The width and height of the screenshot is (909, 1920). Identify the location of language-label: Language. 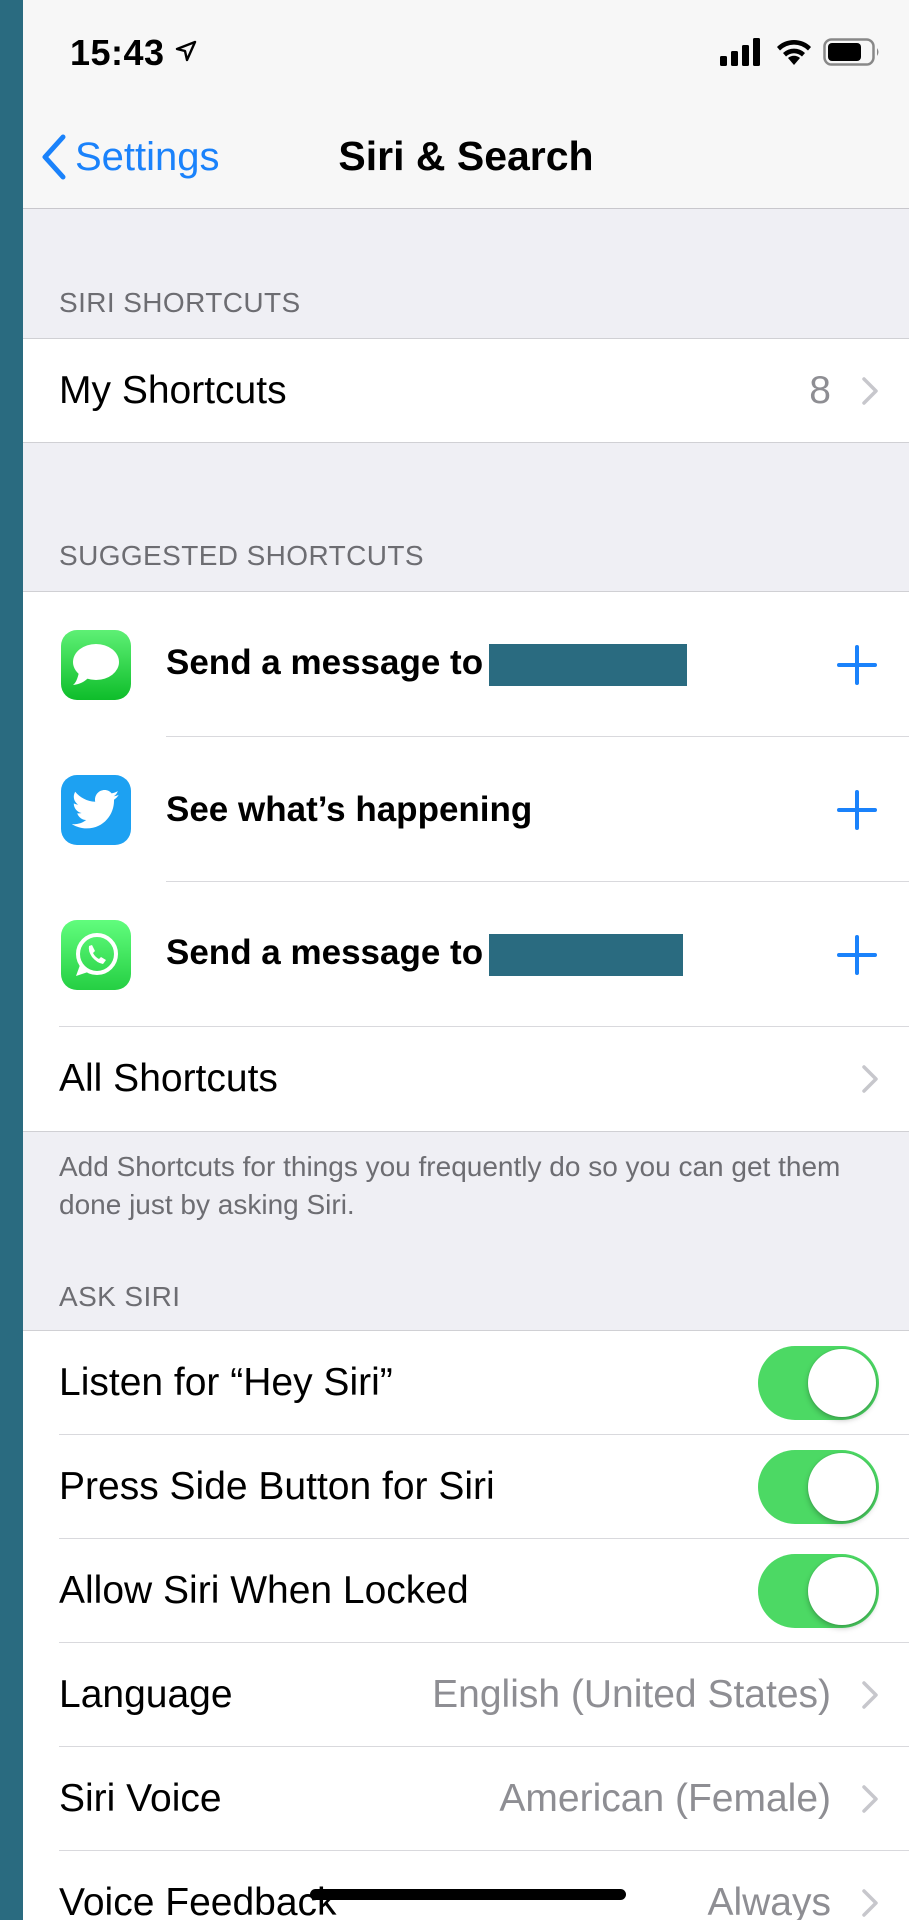
(146, 1694).